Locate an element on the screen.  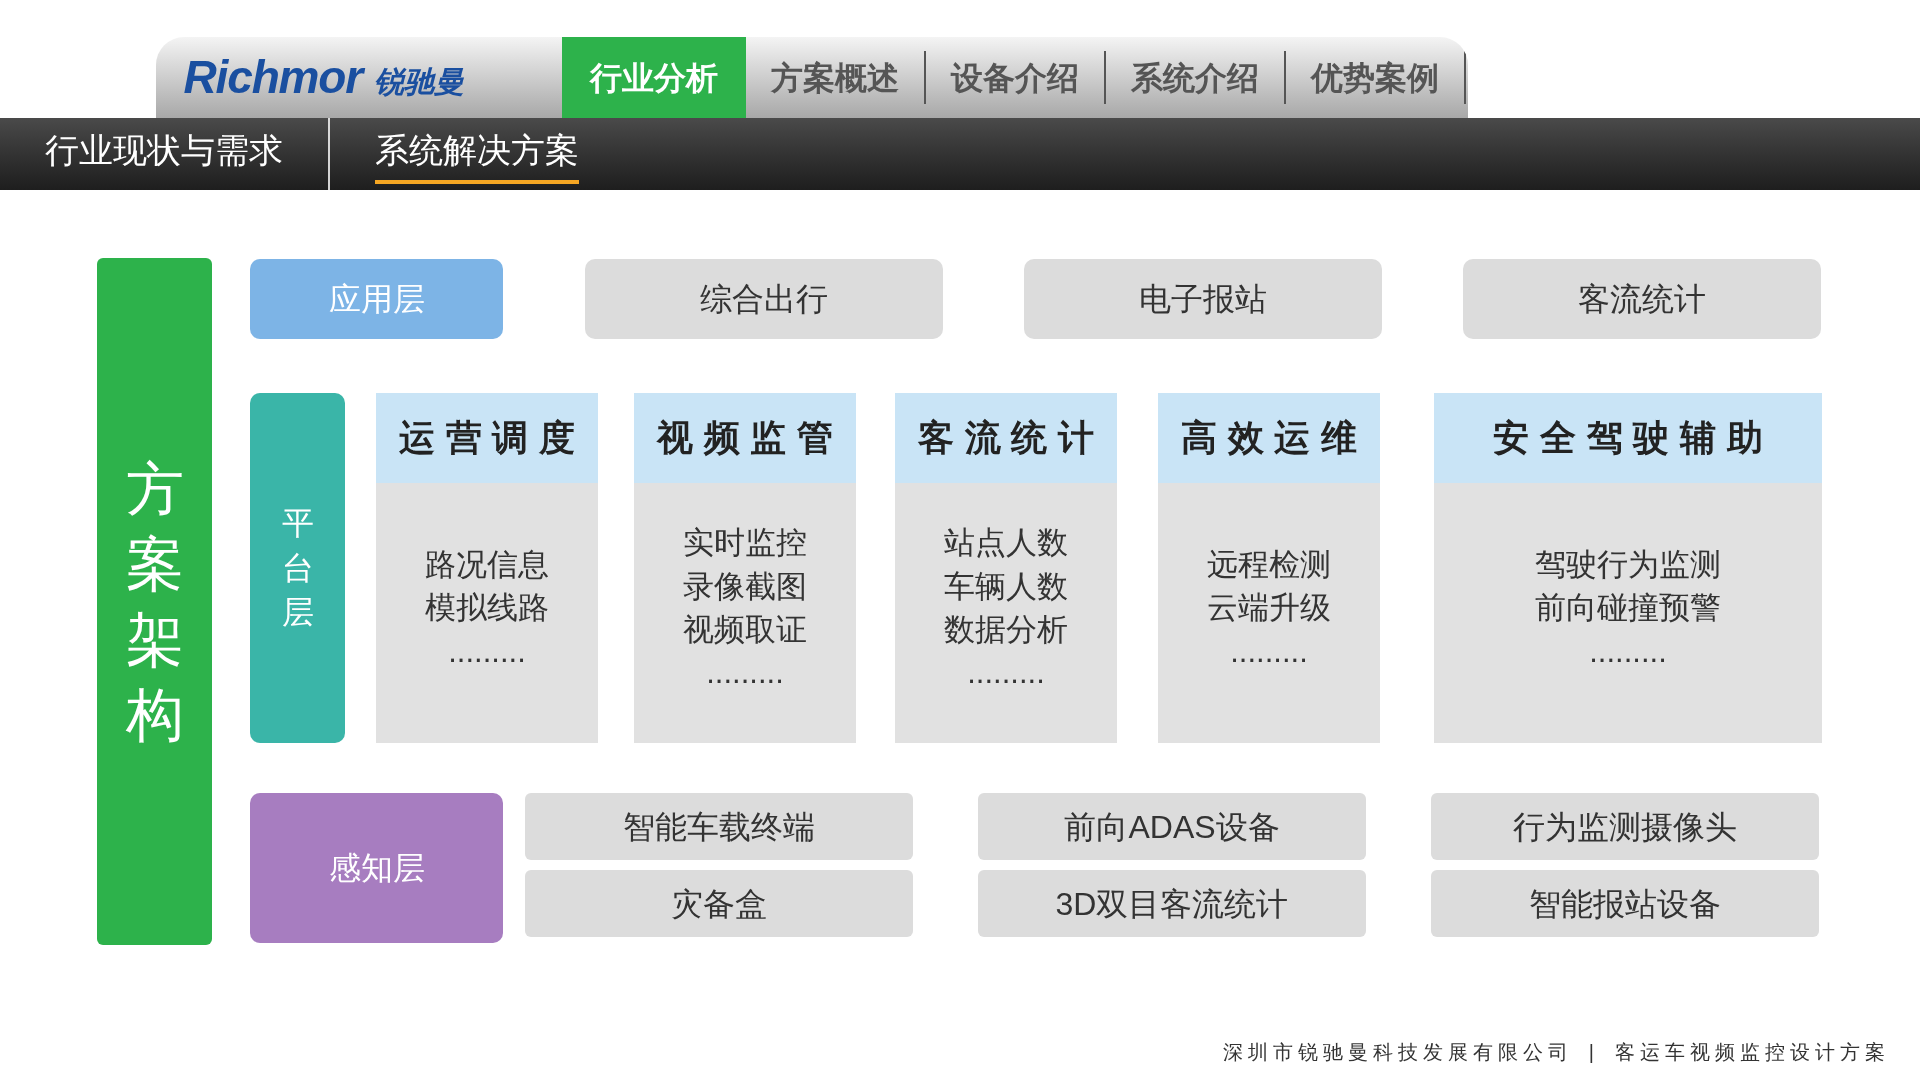
module-text: 前向碰撞预警 is located at coordinates (1628, 608).